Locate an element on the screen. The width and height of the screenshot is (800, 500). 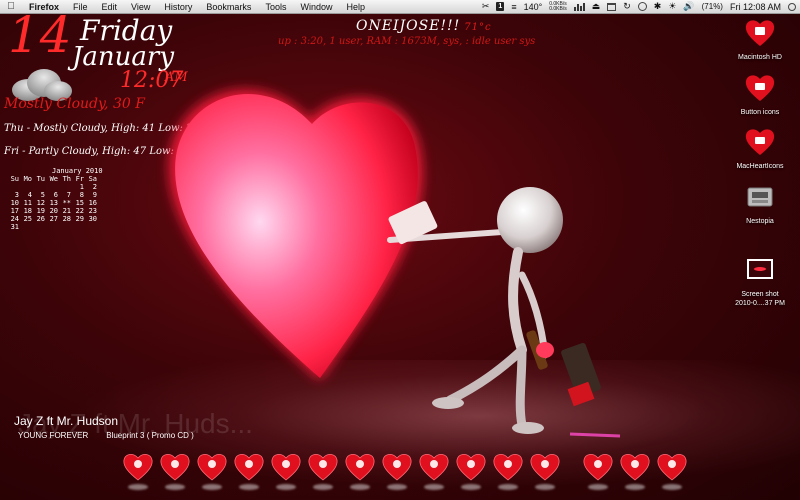
temperature-readout: 140° is located at coordinates (533, 7).